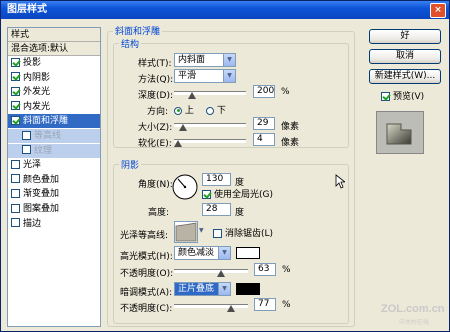 The height and width of the screenshot is (332, 450). What do you see at coordinates (138, 30) in the screenshot?
I see `bevel-group-title: 斜面和浮雕` at bounding box center [138, 30].